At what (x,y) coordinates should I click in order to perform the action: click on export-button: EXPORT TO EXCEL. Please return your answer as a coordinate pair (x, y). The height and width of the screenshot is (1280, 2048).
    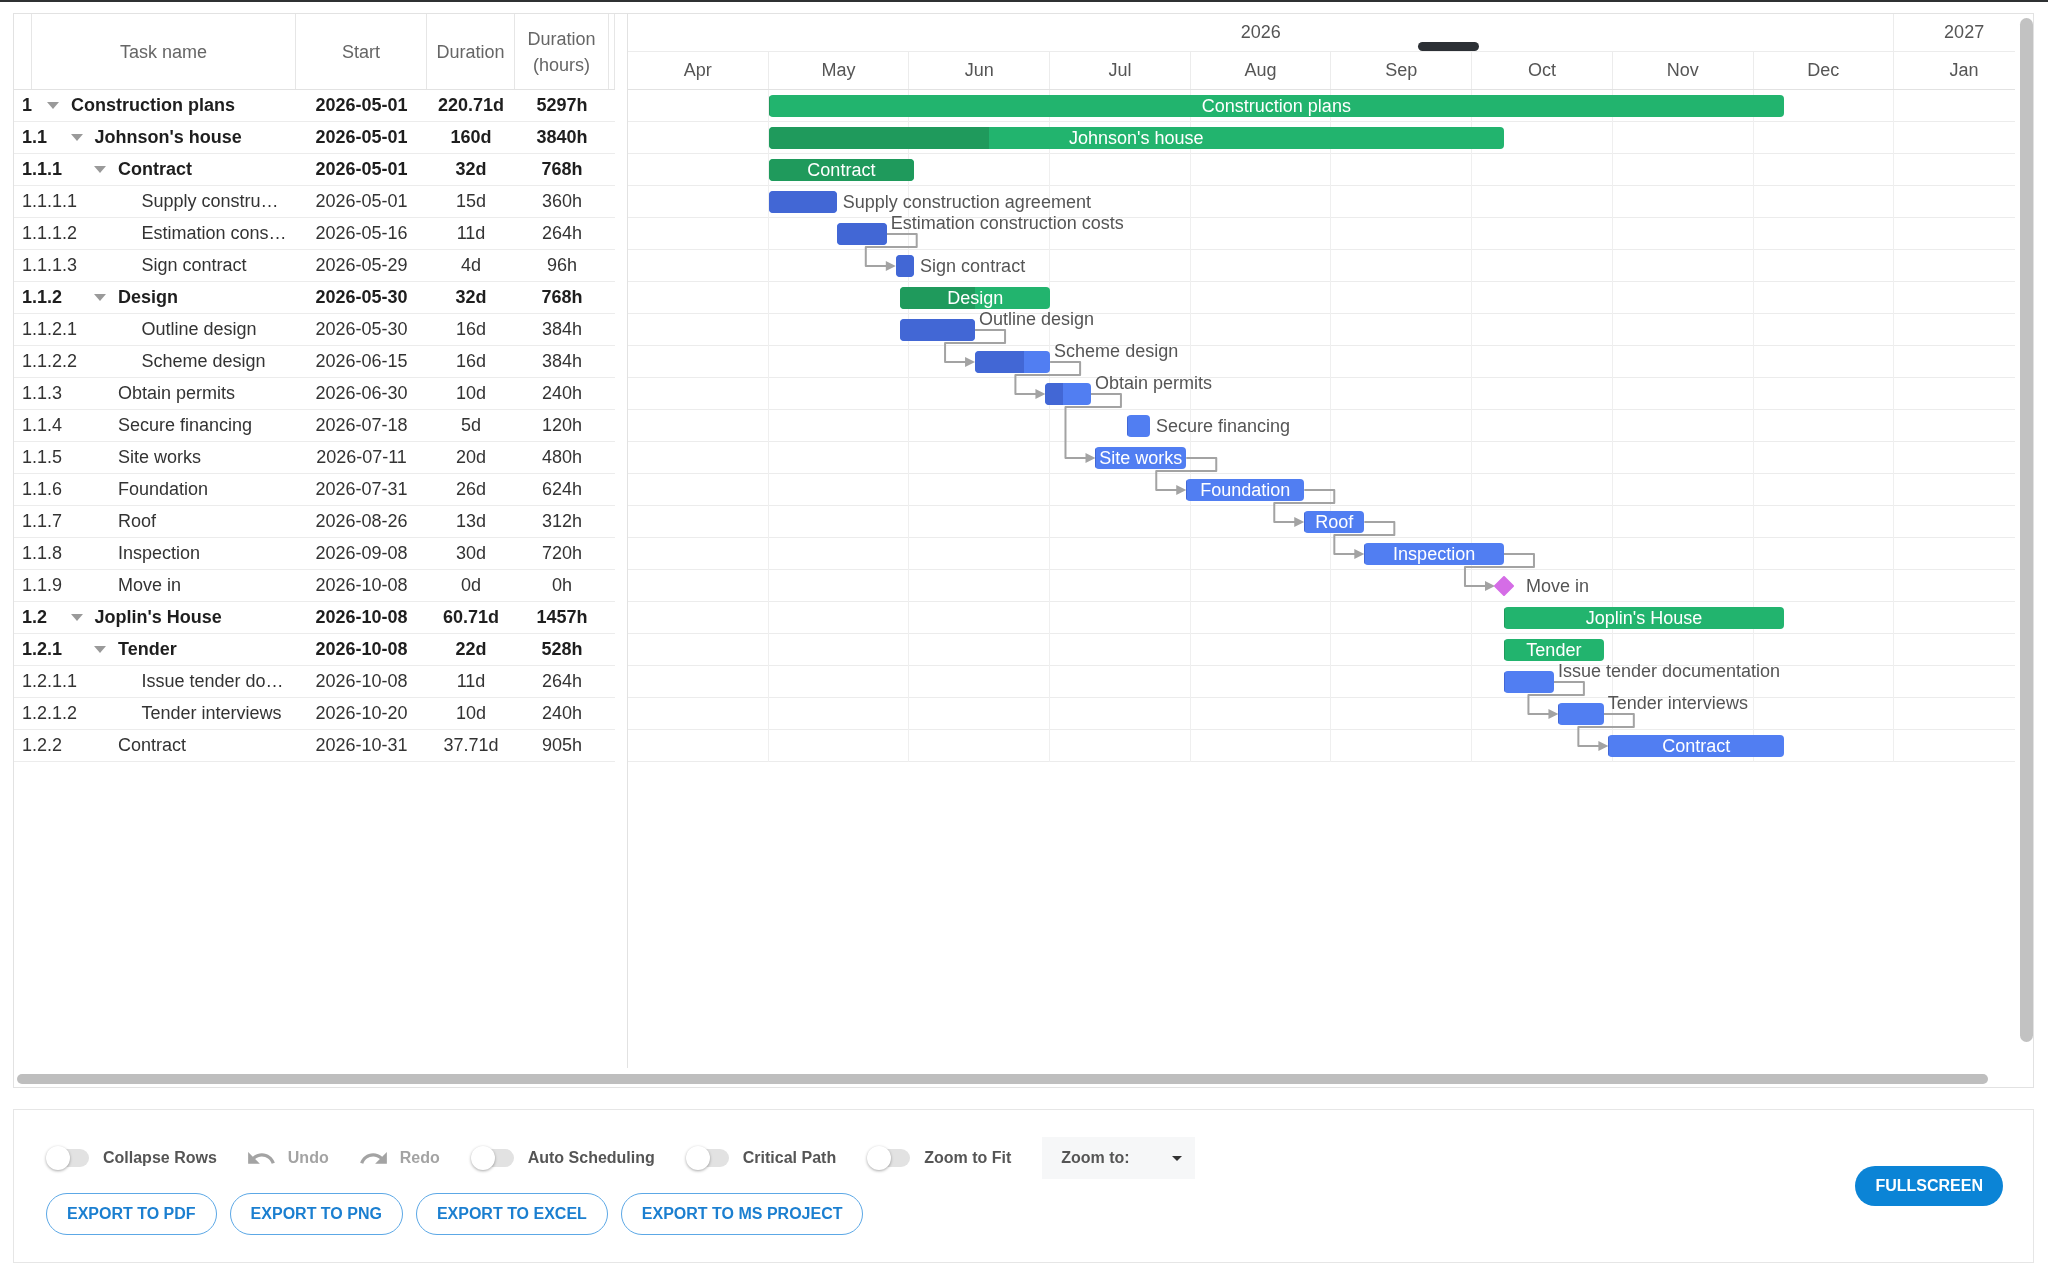
    Looking at the image, I should click on (511, 1214).